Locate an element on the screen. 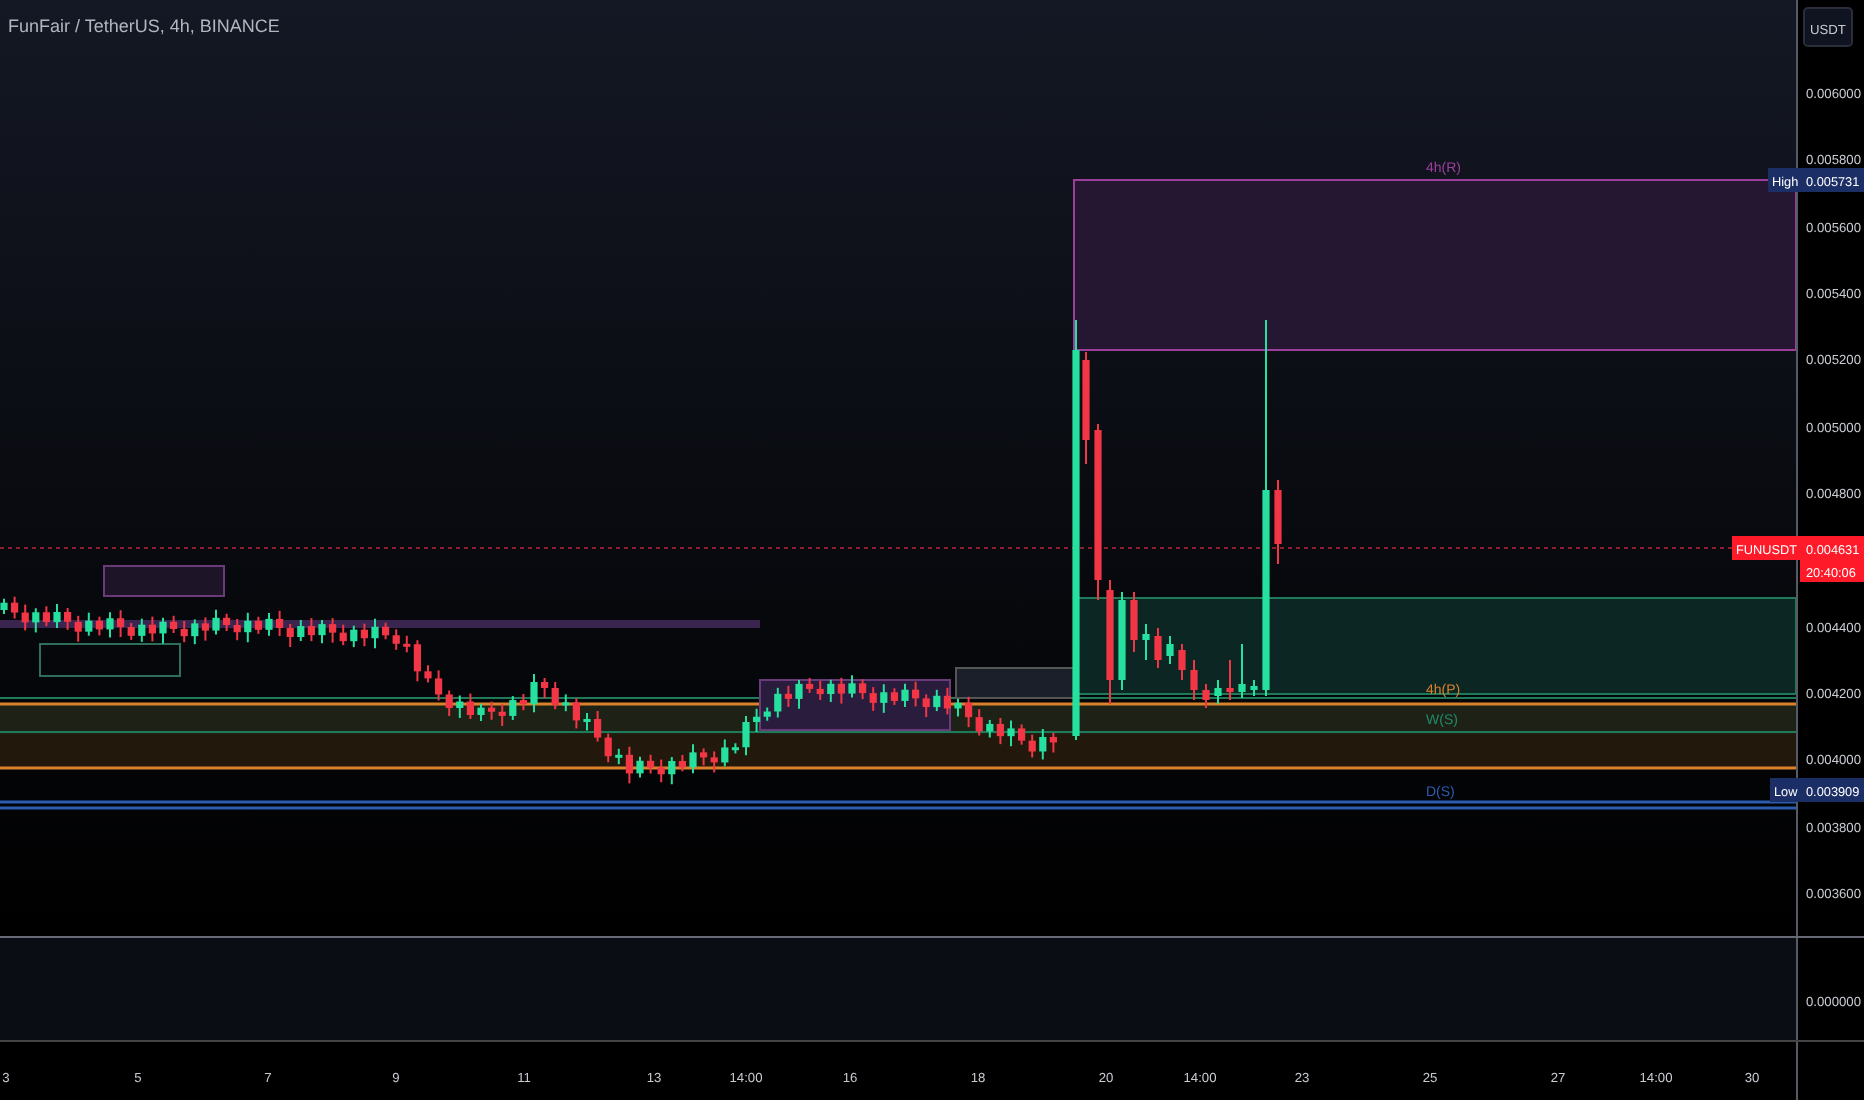  symbol-title: FunFair / TetherUS, 4h, BINANCE is located at coordinates (144, 26).